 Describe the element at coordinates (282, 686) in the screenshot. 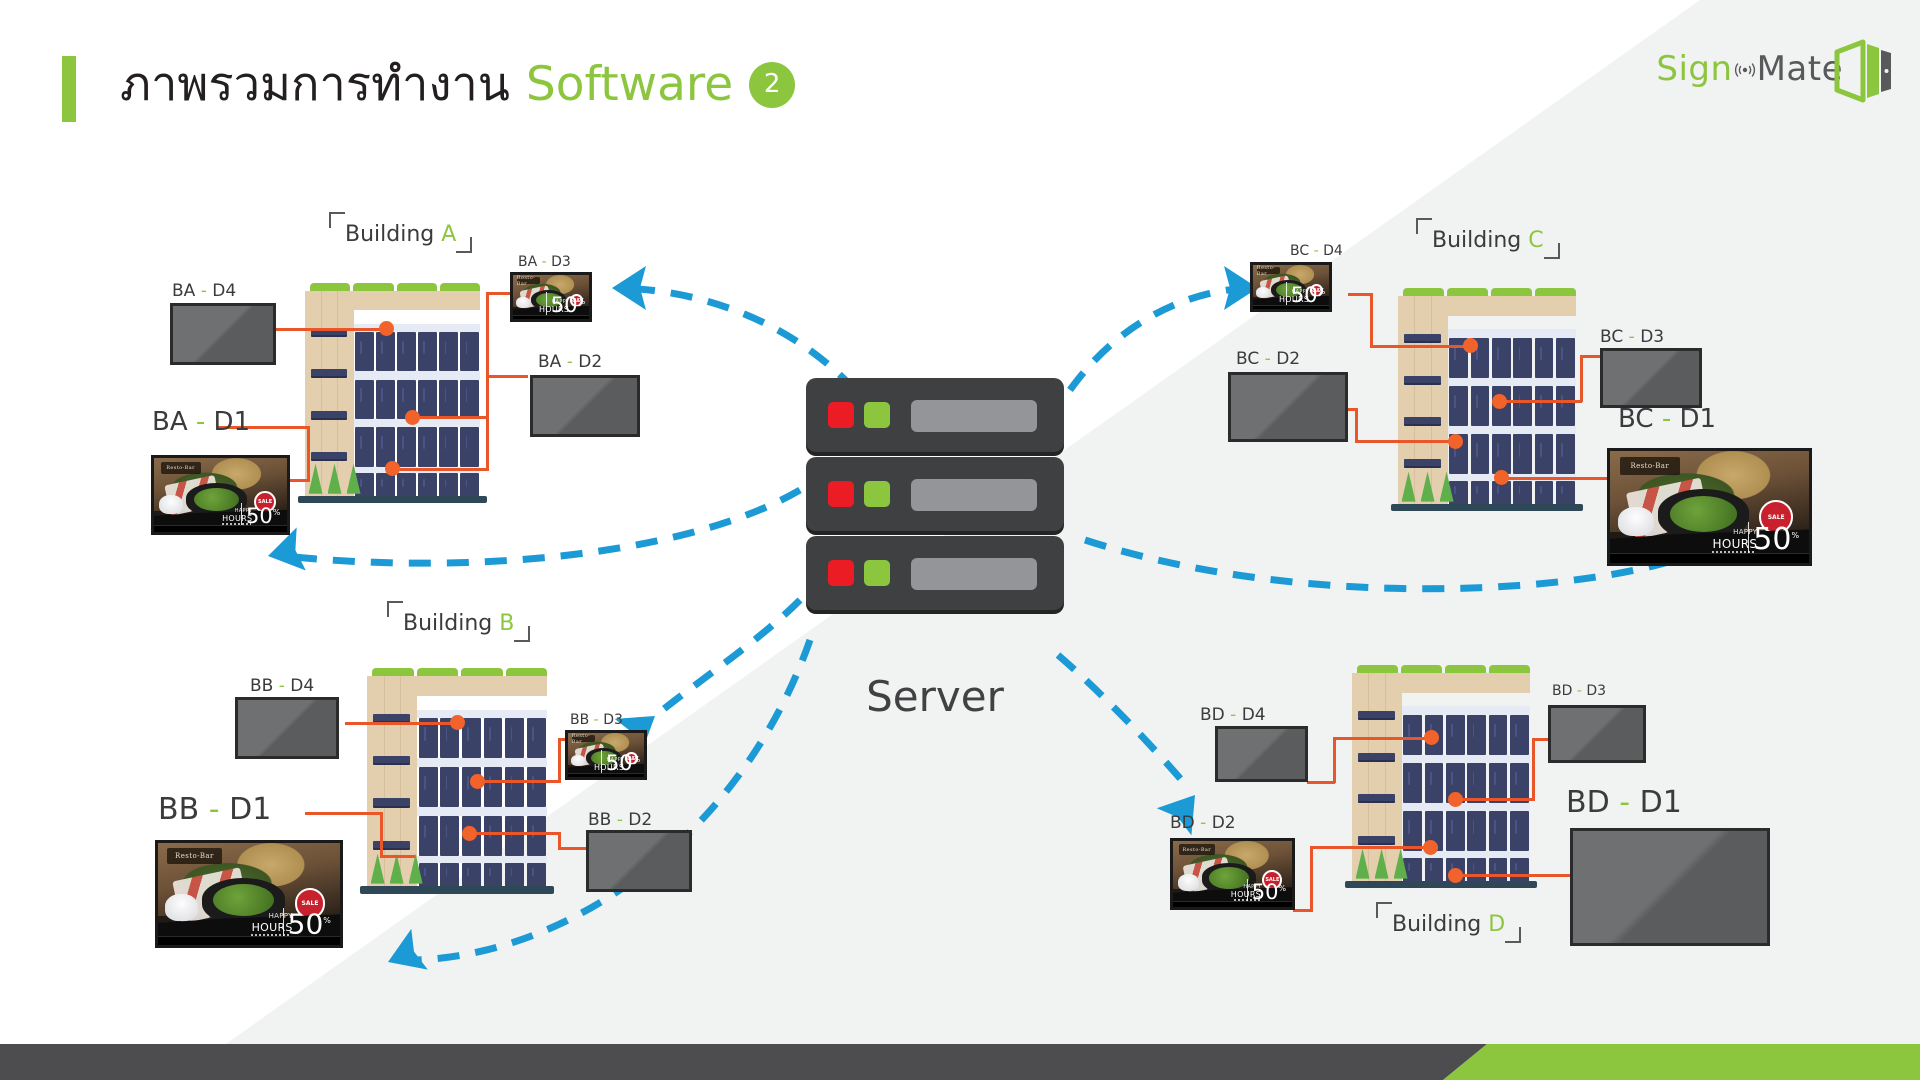

I see `label-bb-d4: BB - D4` at that location.